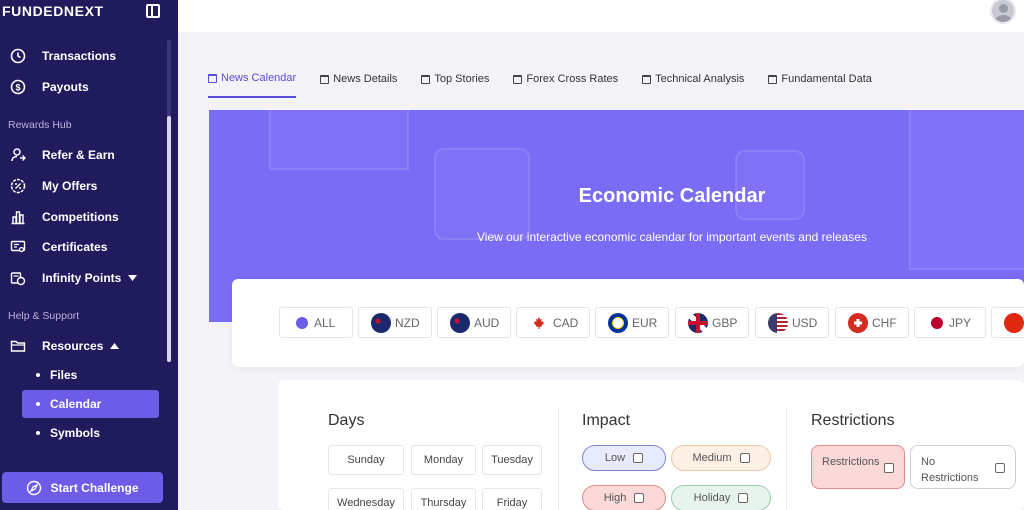 This screenshot has height=510, width=1024. Describe the element at coordinates (75, 433) in the screenshot. I see `sidebar-sub-item-label: Symbols` at that location.